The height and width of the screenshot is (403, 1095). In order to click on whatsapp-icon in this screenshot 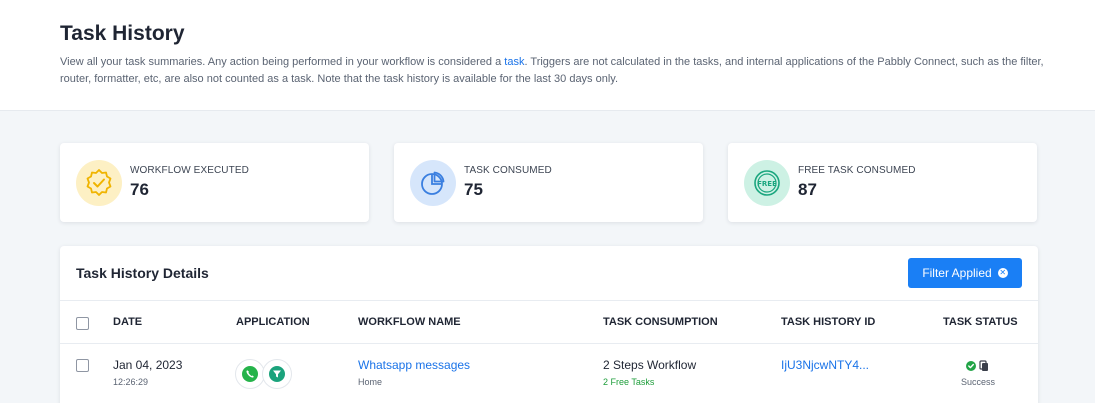, I will do `click(250, 374)`.